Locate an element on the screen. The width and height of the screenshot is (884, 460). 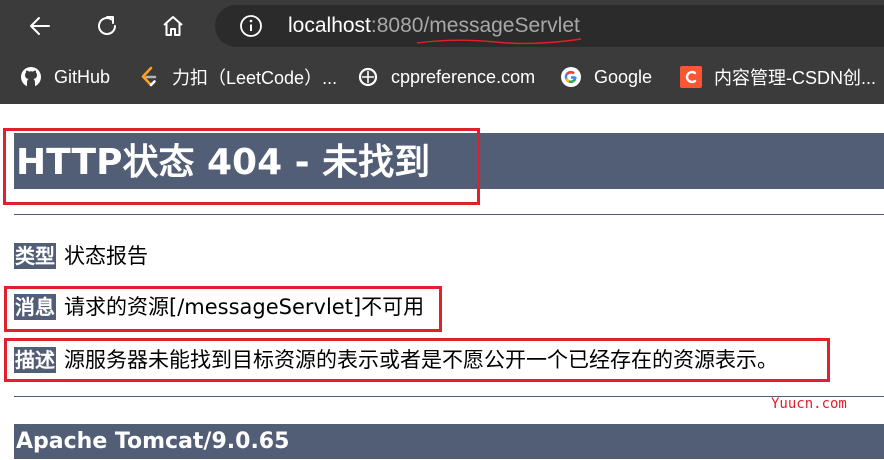
bookmarks-bar: GitHub 力扣（LeetCode）... cppreference.com is located at coordinates (442, 77).